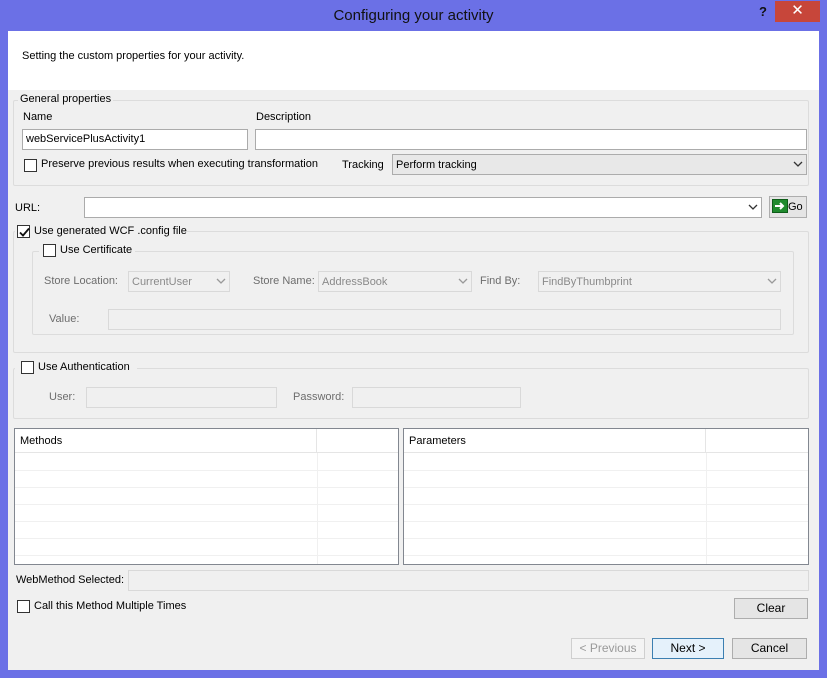  What do you see at coordinates (659, 281) in the screenshot?
I see `find-by-select: FindByThumbprint` at bounding box center [659, 281].